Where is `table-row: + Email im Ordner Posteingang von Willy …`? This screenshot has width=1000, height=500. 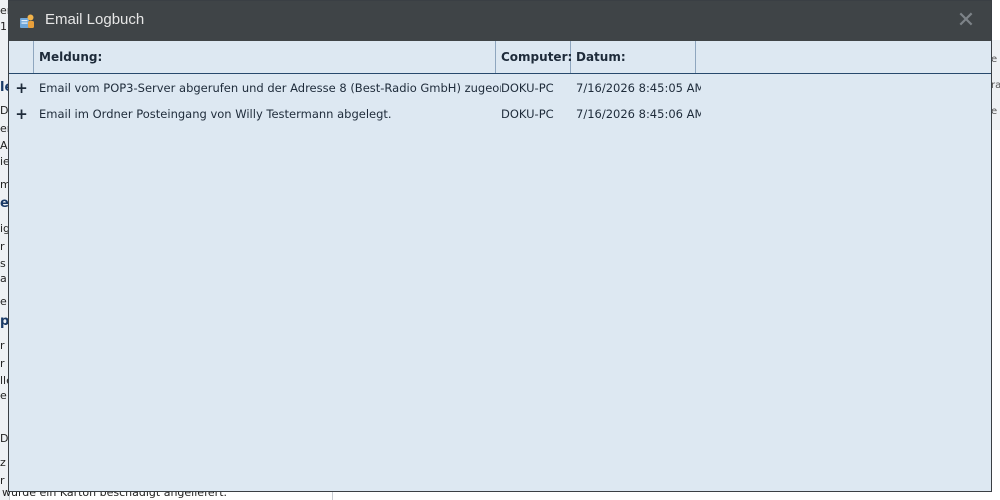 table-row: + Email im Ordner Posteingang von Willy … is located at coordinates (500, 114).